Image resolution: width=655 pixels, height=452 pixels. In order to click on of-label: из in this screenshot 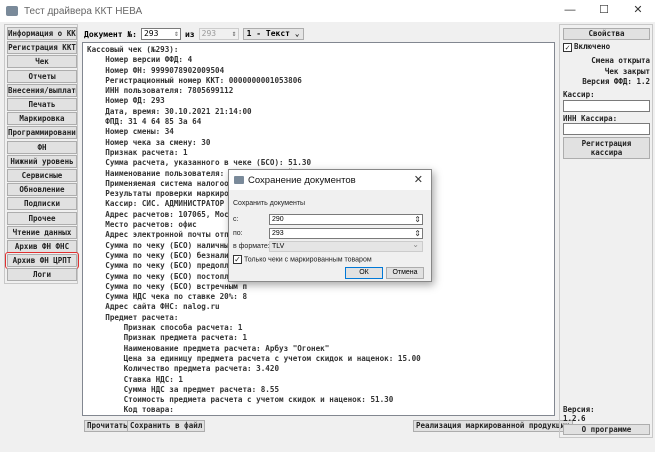, I will do `click(189, 34)`.